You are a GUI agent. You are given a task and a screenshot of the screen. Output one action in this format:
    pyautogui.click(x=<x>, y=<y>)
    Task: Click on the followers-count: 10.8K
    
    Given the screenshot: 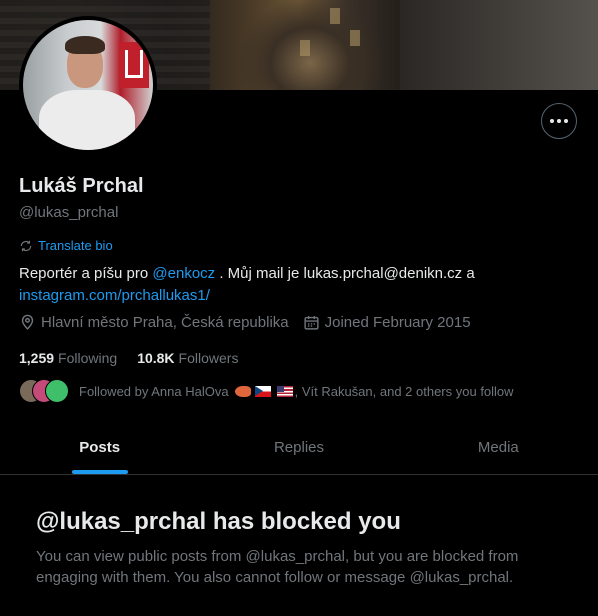 What is the action you would take?
    pyautogui.click(x=156, y=358)
    